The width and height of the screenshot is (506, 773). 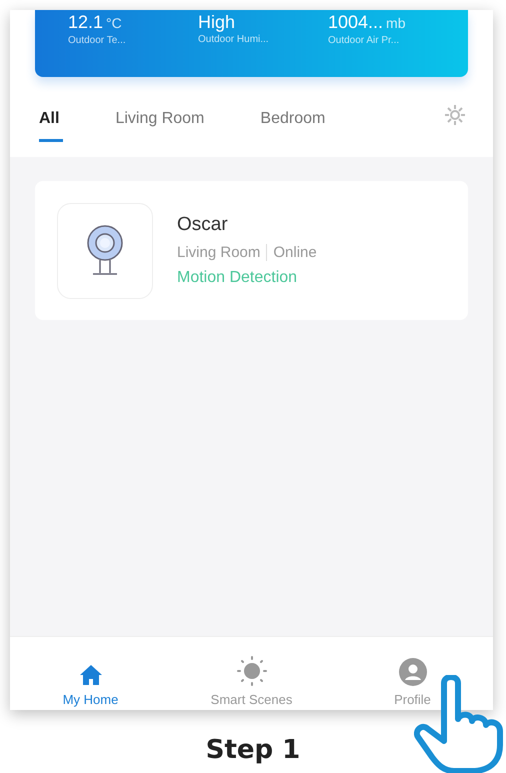 What do you see at coordinates (455, 115) in the screenshot?
I see `settings-icon` at bounding box center [455, 115].